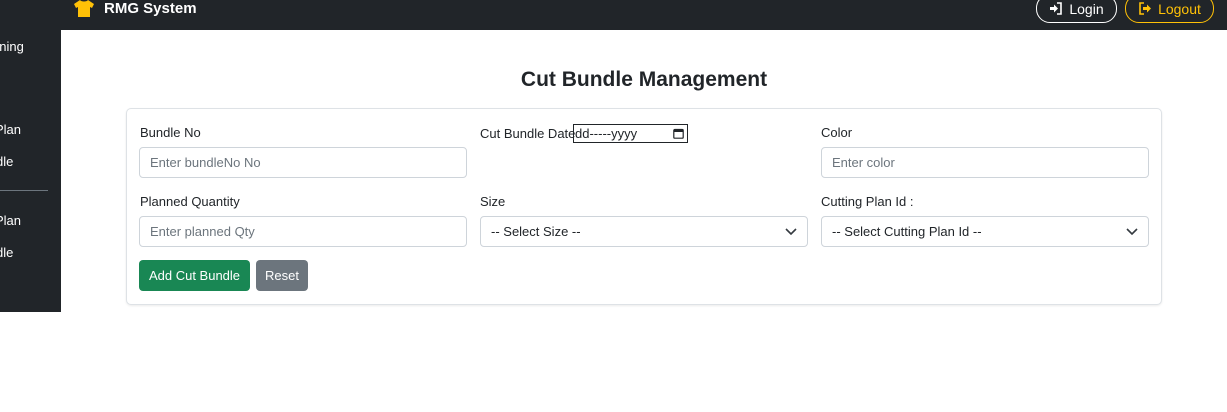  What do you see at coordinates (867, 201) in the screenshot?
I see `cutting-plan-id-label: Cutting Plan Id :` at bounding box center [867, 201].